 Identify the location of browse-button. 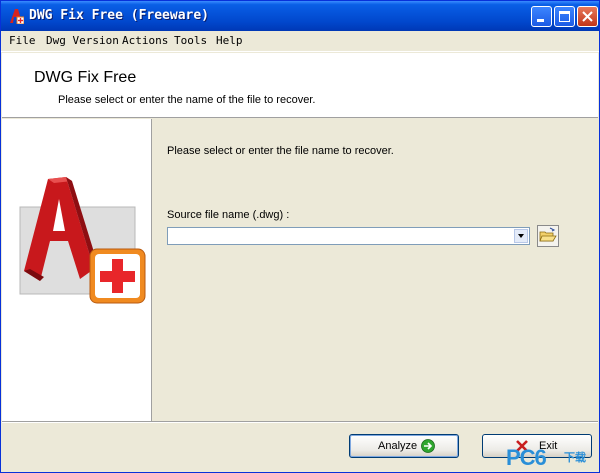
(548, 236).